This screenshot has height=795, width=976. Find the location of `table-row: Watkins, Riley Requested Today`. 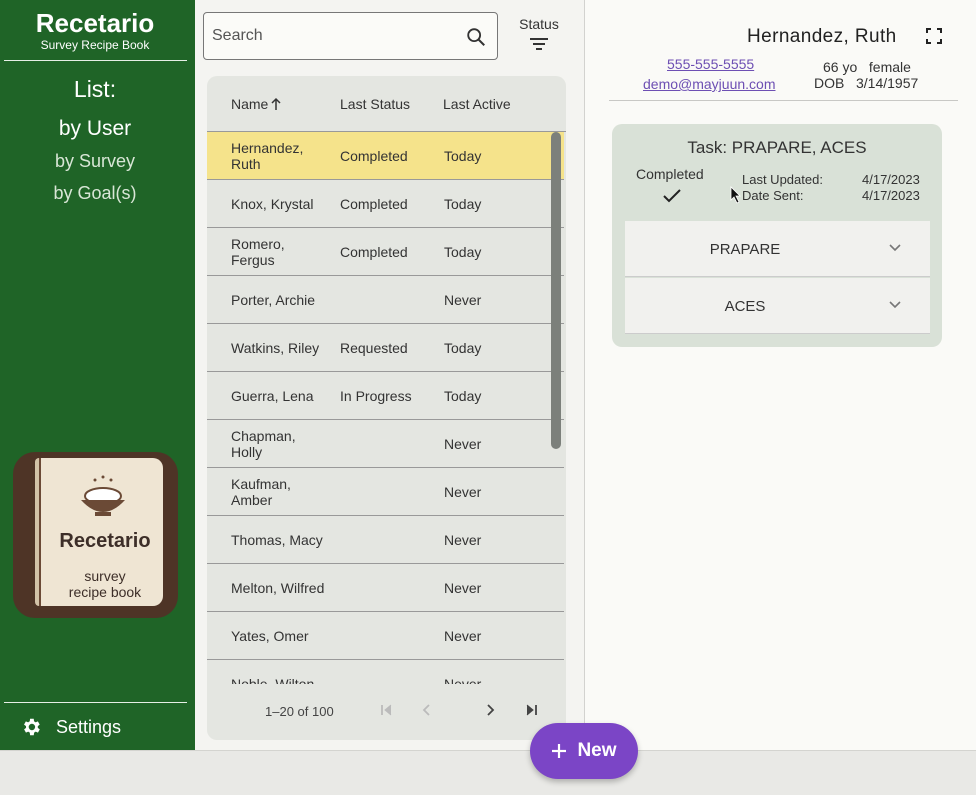

table-row: Watkins, Riley Requested Today is located at coordinates (385, 348).